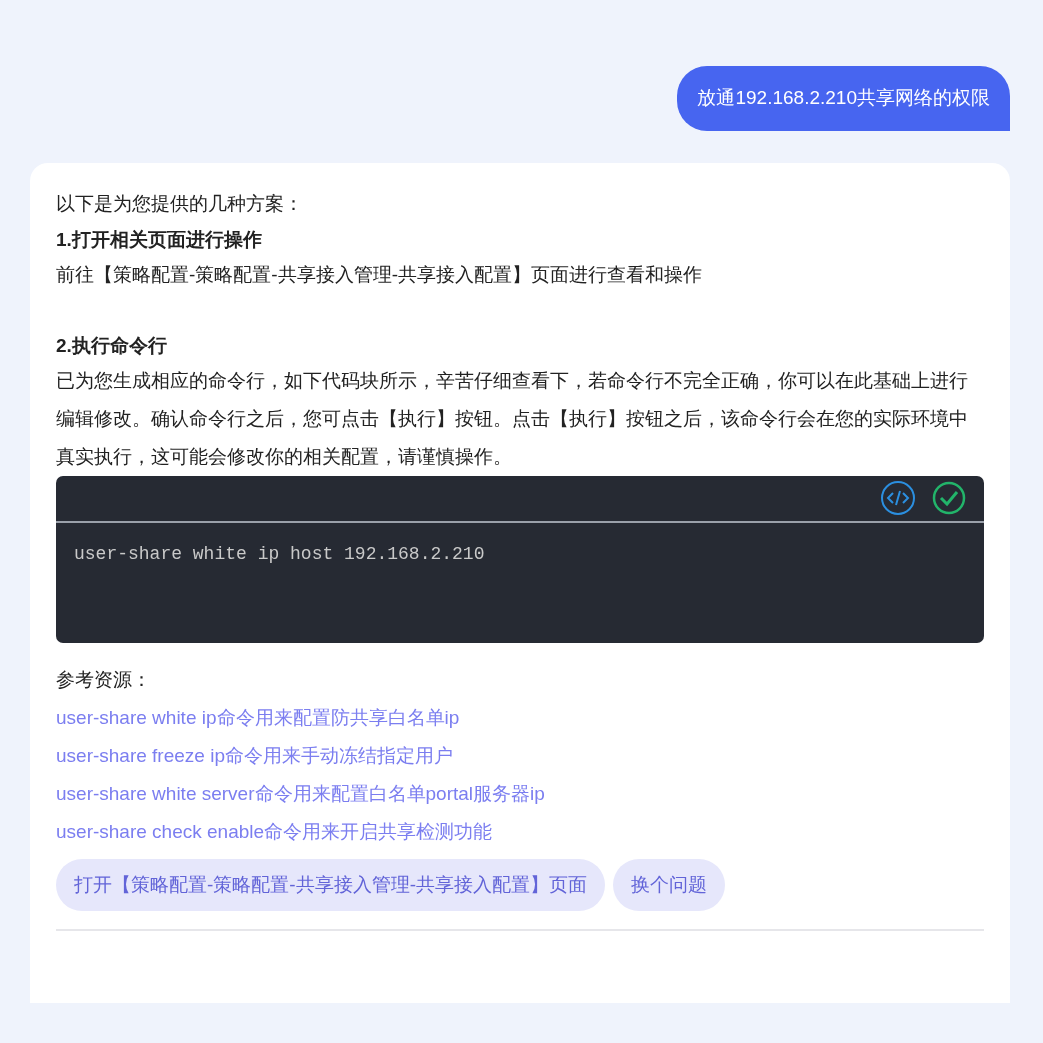  Describe the element at coordinates (274, 831) in the screenshot. I see `reference-link: user-share check enable命令用来开启共享检测功能` at that location.